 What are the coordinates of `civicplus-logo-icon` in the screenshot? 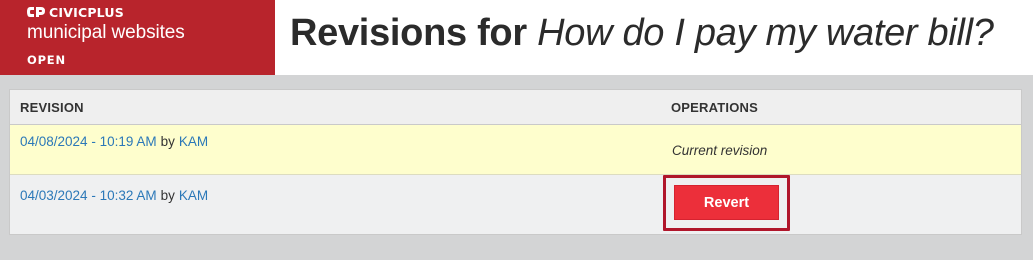 It's located at (36, 12).